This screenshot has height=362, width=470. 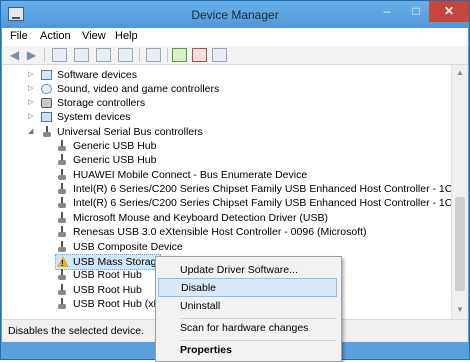 What do you see at coordinates (101, 103) in the screenshot?
I see `tree-item-label: Storage controllers` at bounding box center [101, 103].